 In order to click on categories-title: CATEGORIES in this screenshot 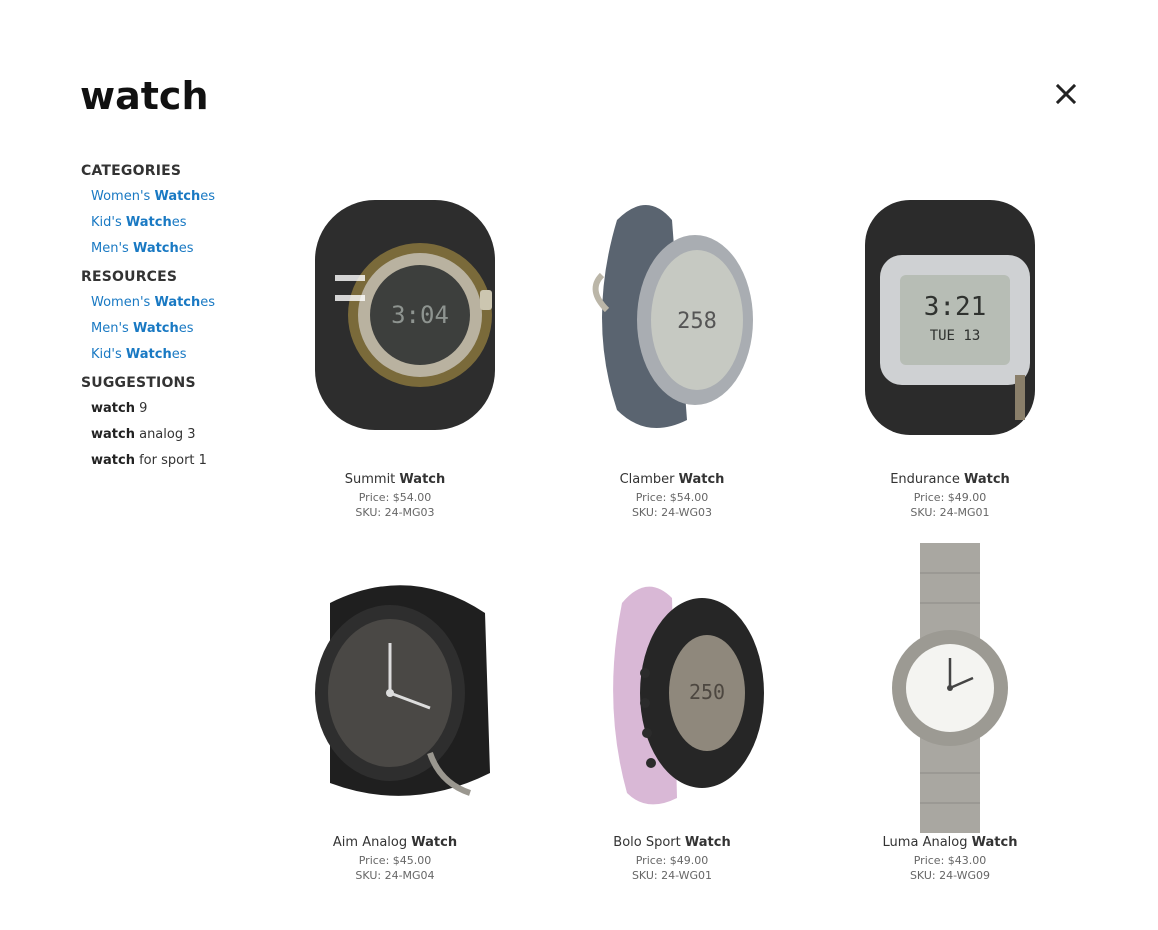, I will do `click(131, 171)`.